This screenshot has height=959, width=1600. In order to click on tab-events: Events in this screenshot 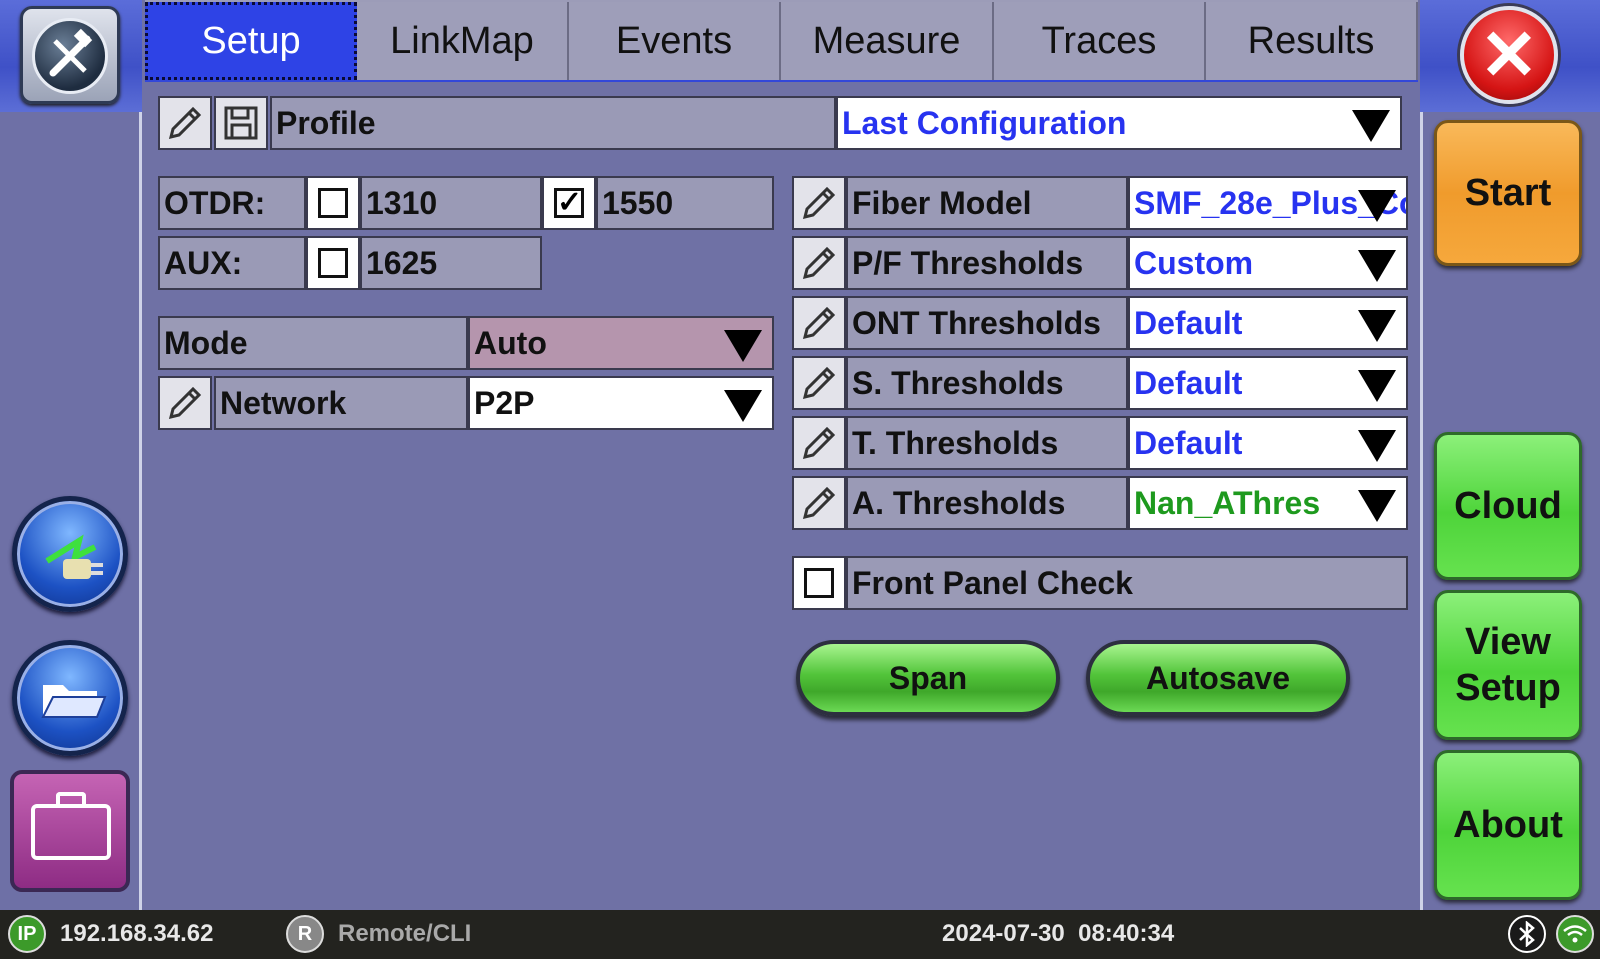, I will do `click(675, 41)`.